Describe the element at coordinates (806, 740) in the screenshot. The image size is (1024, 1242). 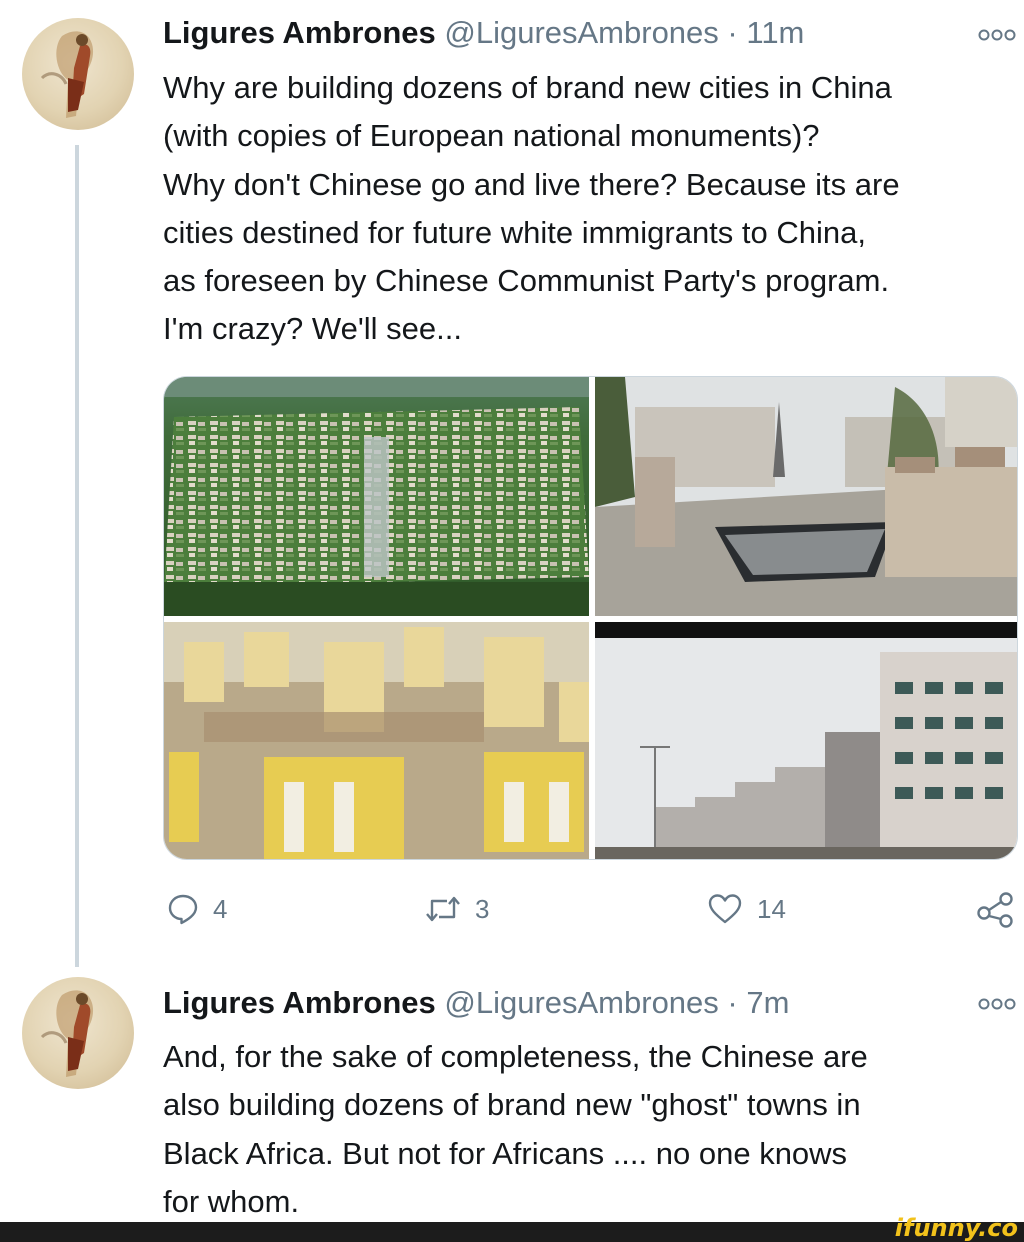
I see `photo-empty-buildings` at that location.